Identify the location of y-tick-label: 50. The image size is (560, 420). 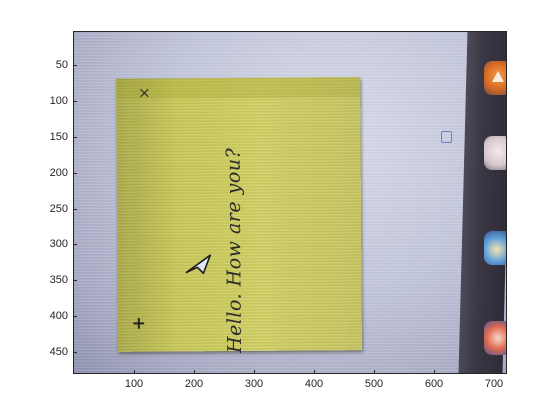
(61, 65).